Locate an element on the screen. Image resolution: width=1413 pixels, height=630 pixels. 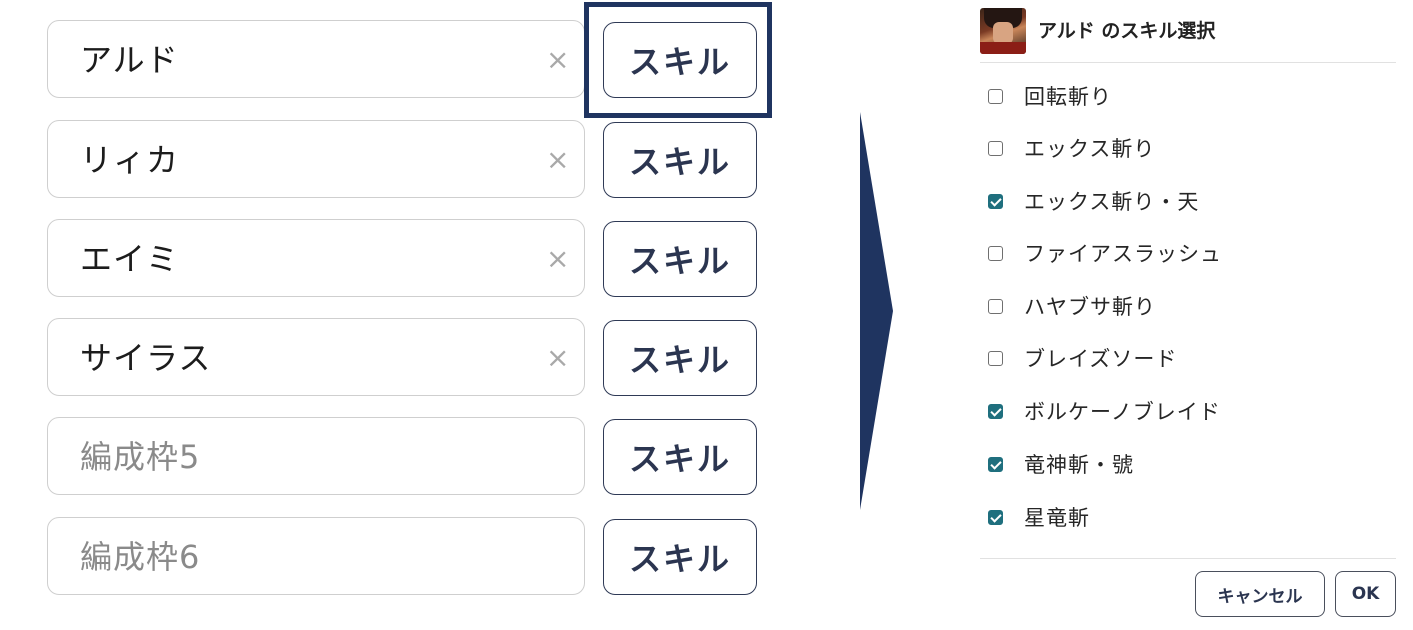
slot-name: エイミ is located at coordinates (130, 259).